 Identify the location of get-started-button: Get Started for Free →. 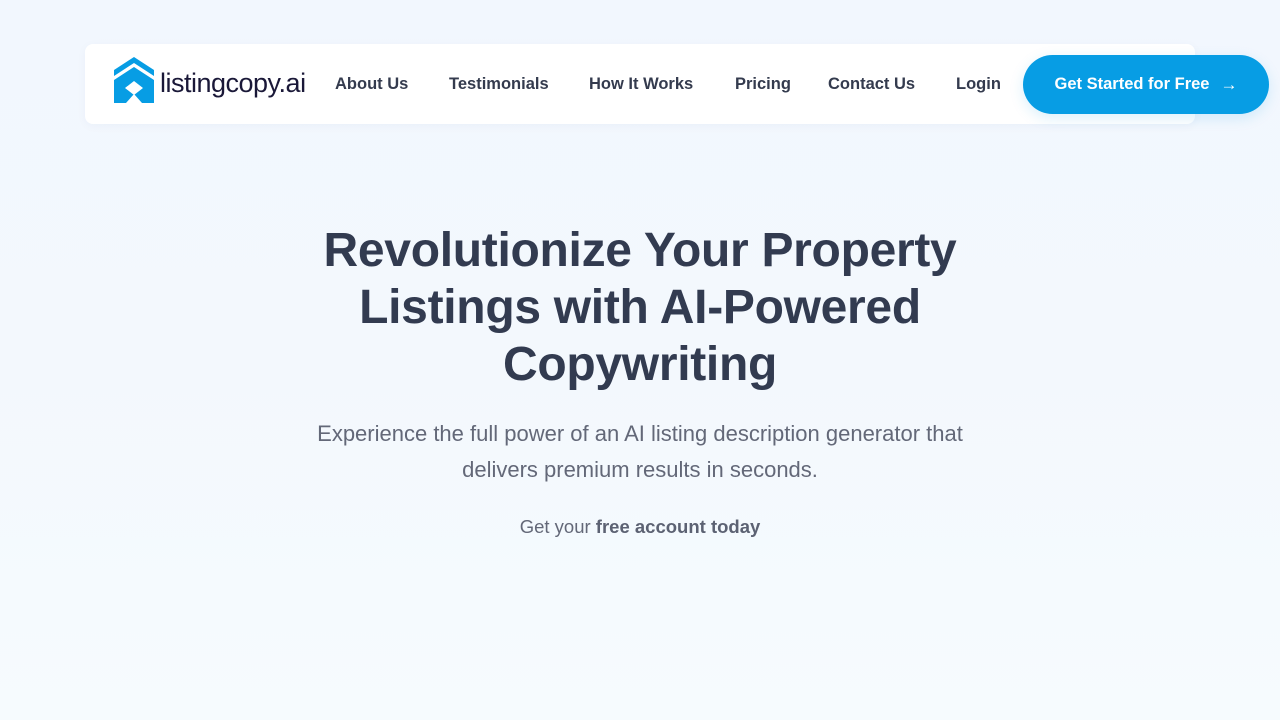
(1146, 84).